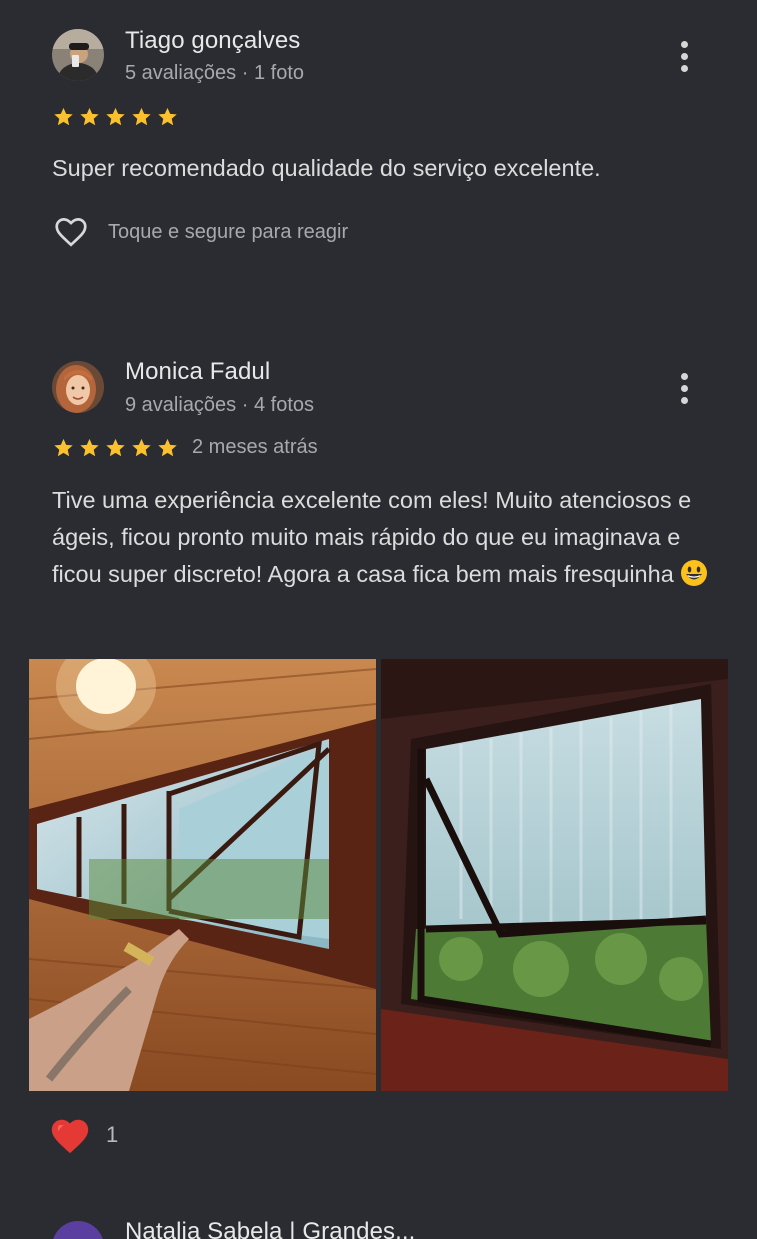 This screenshot has height=1239, width=757. Describe the element at coordinates (219, 405) in the screenshot. I see `author-meta: 9 avaliações · 4 fotos` at that location.